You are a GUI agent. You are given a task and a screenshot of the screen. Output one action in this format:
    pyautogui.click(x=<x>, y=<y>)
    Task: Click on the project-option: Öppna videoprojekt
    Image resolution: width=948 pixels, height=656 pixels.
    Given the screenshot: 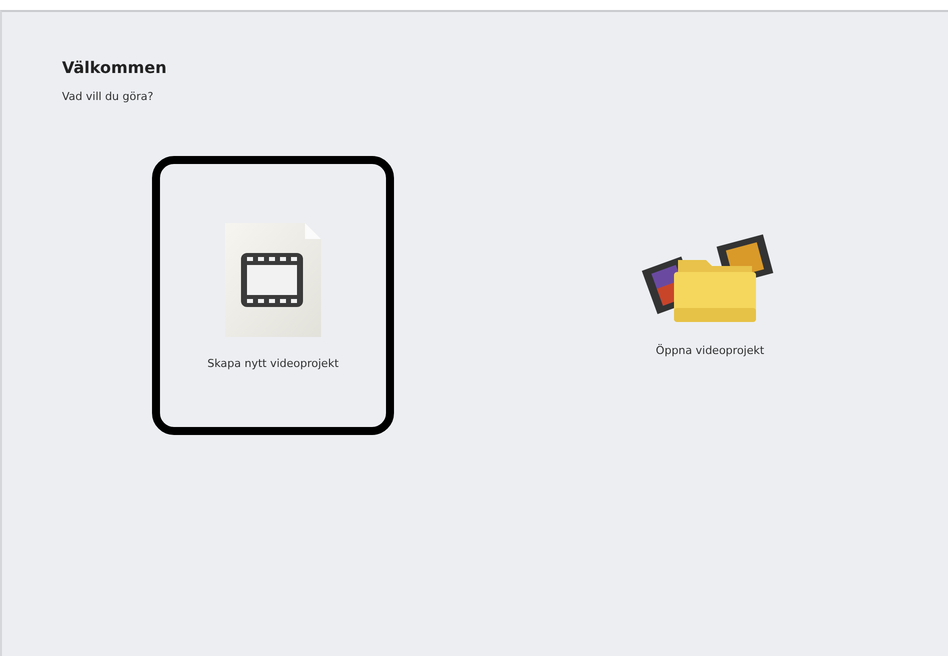 What is the action you would take?
    pyautogui.click(x=710, y=295)
    